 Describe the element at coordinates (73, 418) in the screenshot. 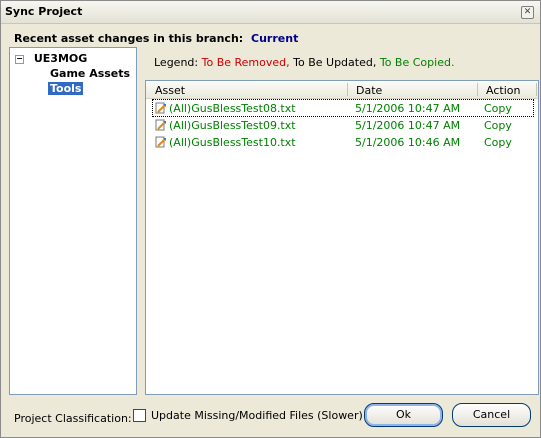

I see `project-classification-label: Project Classification:` at that location.